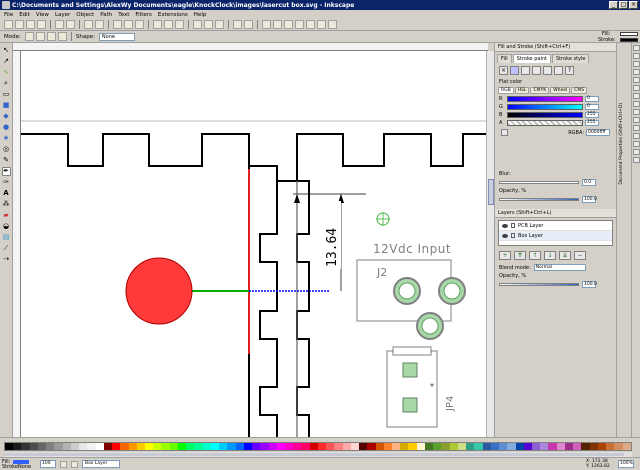  Describe the element at coordinates (6, 215) in the screenshot. I see `eraser-tool-icon: ▰` at that location.